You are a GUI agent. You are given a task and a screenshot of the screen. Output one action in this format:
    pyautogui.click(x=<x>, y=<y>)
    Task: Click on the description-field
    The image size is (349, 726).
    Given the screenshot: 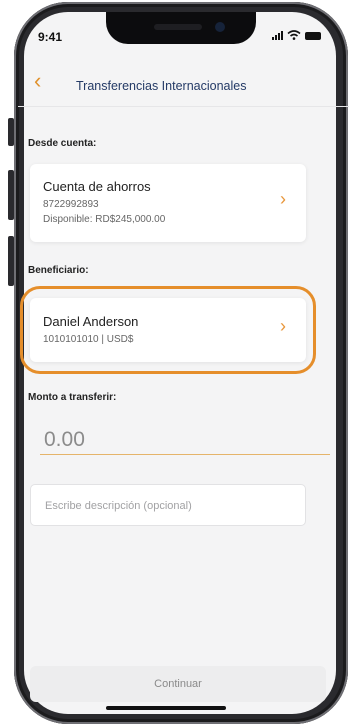 What is the action you would take?
    pyautogui.click(x=168, y=505)
    